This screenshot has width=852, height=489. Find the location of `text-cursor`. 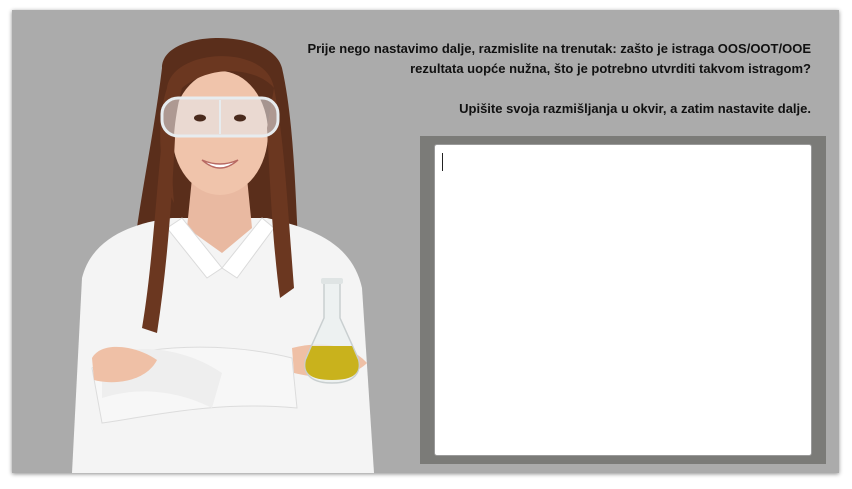

text-cursor is located at coordinates (442, 162).